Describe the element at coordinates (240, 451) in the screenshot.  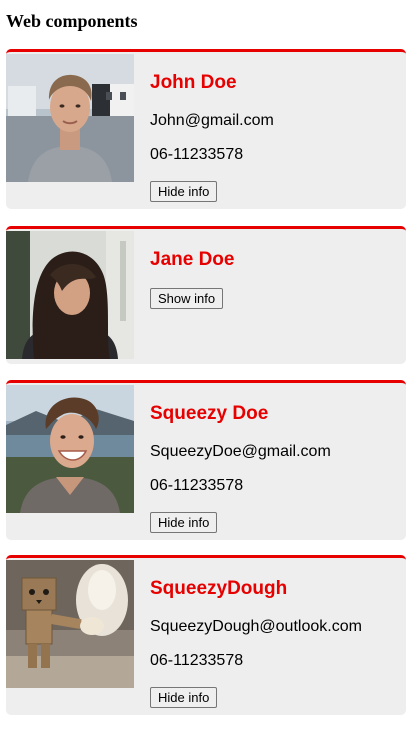
I see `card-email: SqueezyDoe@gmail.com` at that location.